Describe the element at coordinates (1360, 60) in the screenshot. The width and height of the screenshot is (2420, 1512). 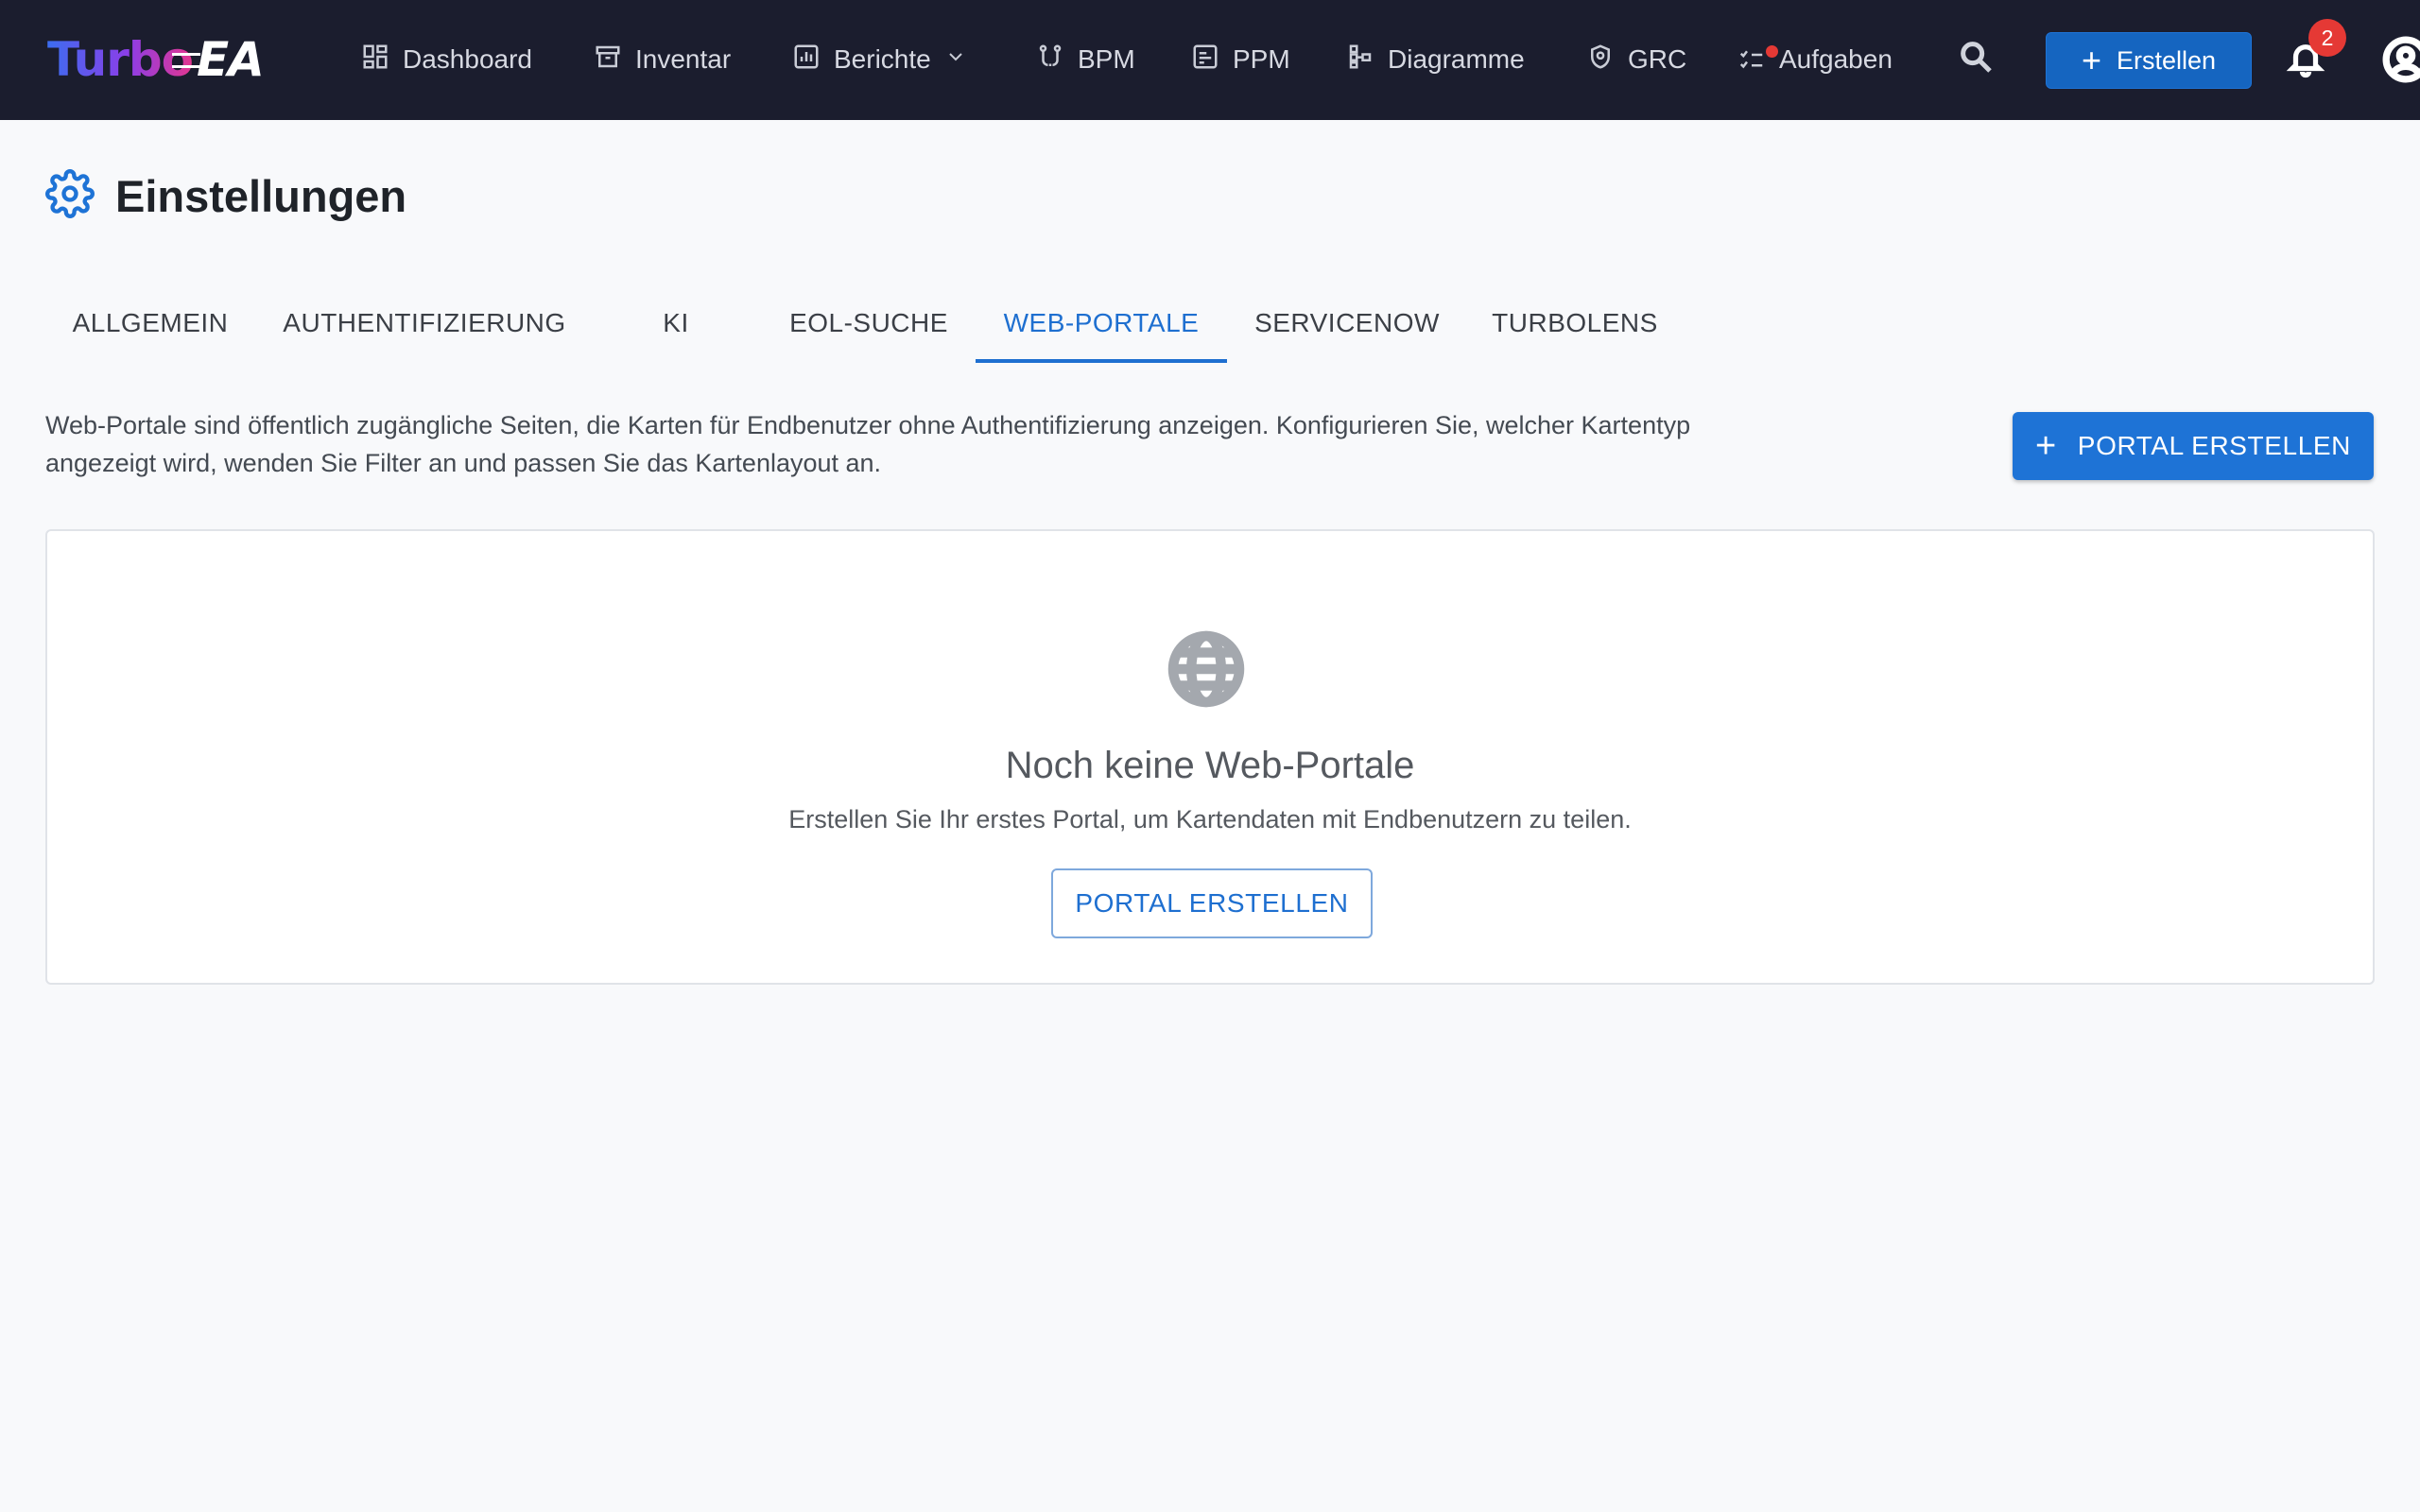
I see `diagram-icon` at that location.